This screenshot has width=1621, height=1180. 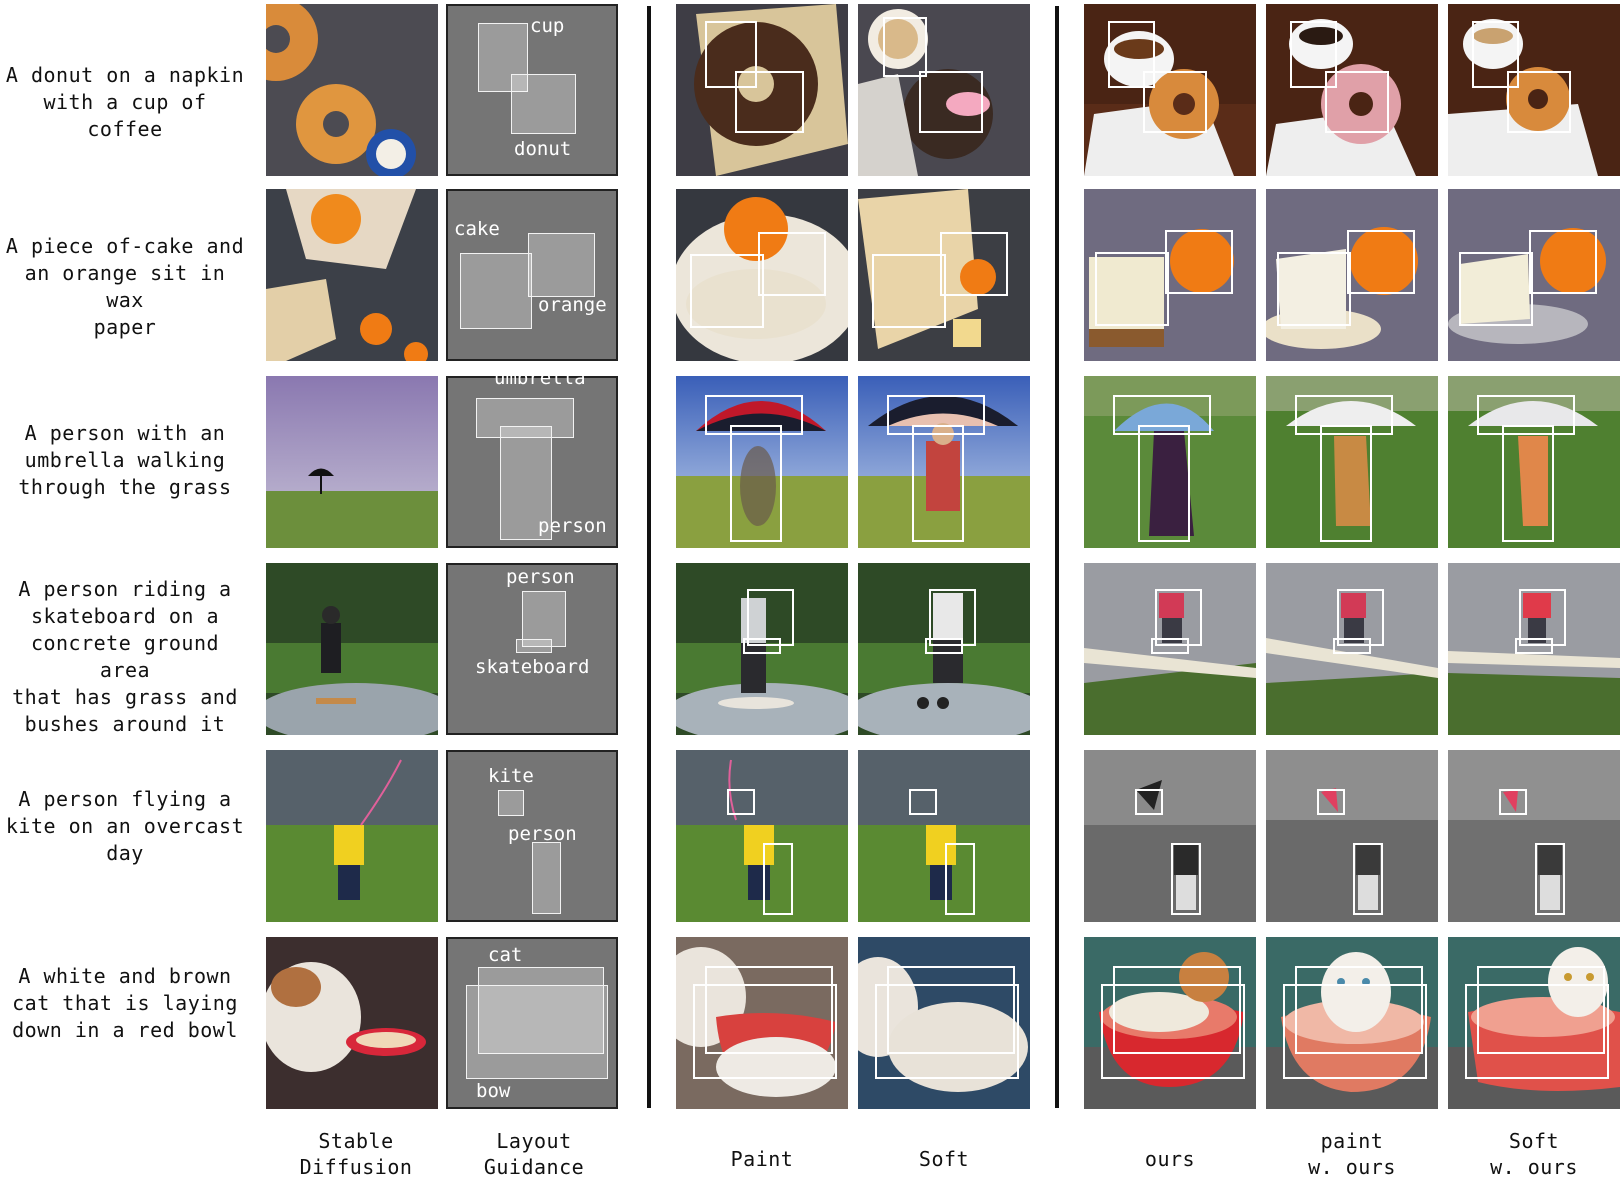 What do you see at coordinates (944, 836) in the screenshot?
I see `soft-image-kite` at bounding box center [944, 836].